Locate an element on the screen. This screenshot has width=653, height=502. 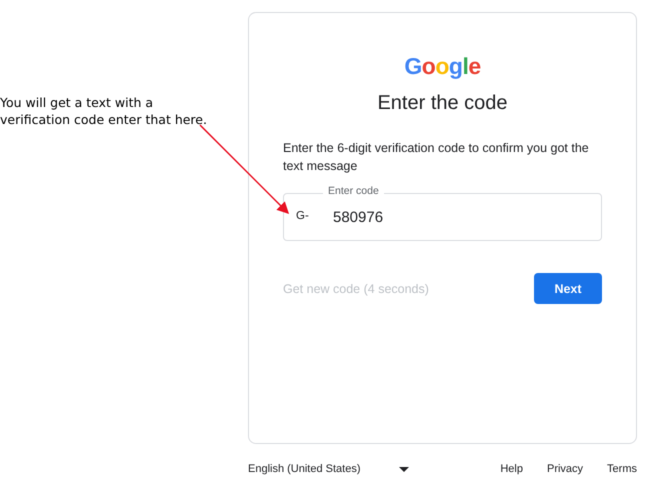
code-prefix: G- is located at coordinates (302, 216).